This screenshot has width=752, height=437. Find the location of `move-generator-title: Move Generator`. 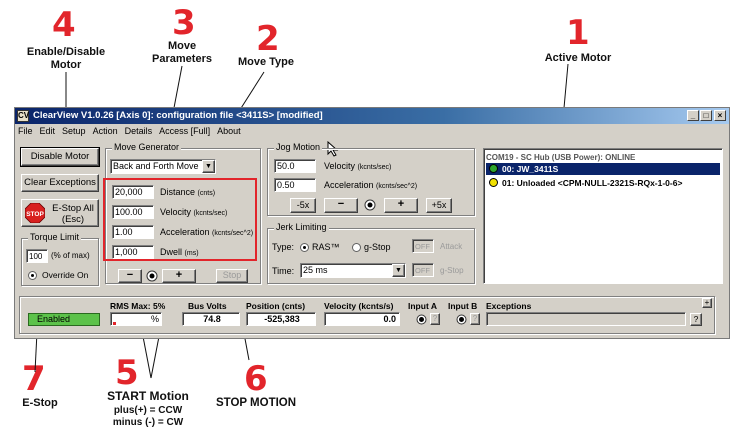

move-generator-title: Move Generator is located at coordinates (147, 147).